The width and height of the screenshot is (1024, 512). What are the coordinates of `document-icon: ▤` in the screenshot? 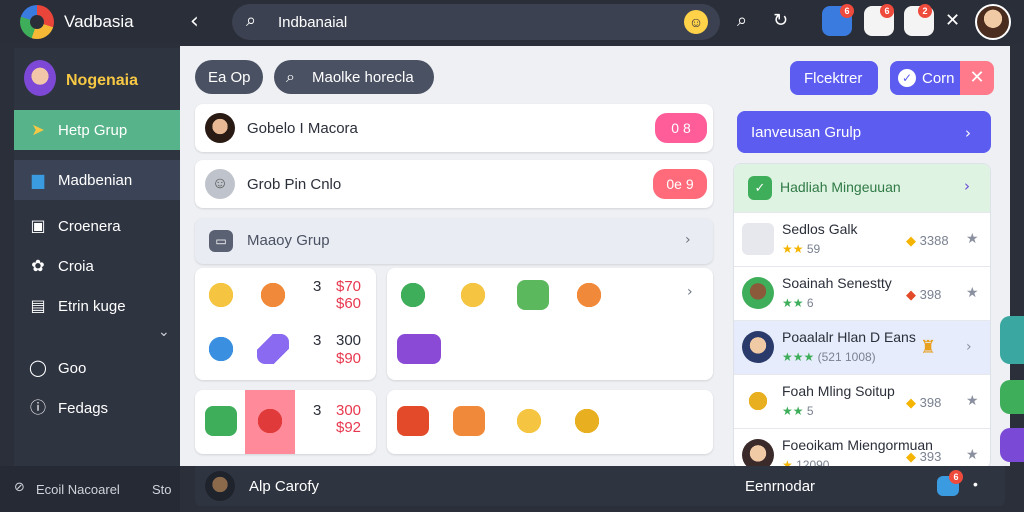 It's located at (38, 305).